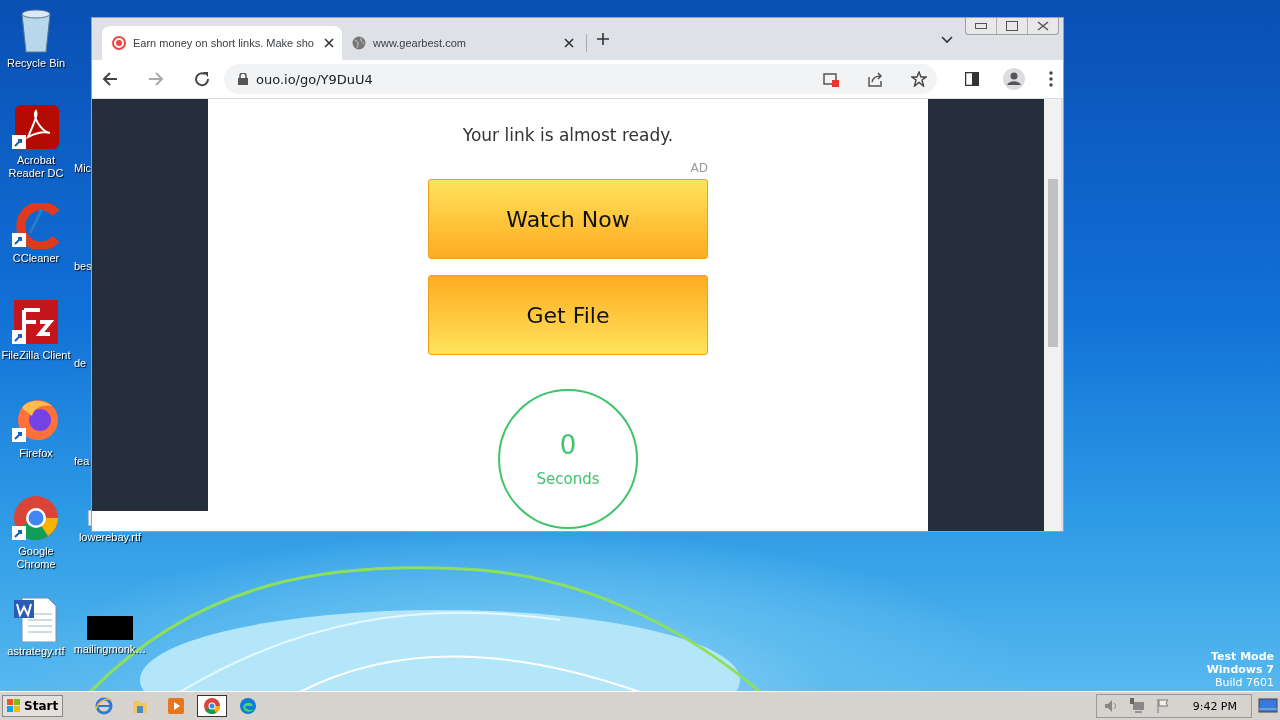  I want to click on chevron-down-icon, so click(947, 40).